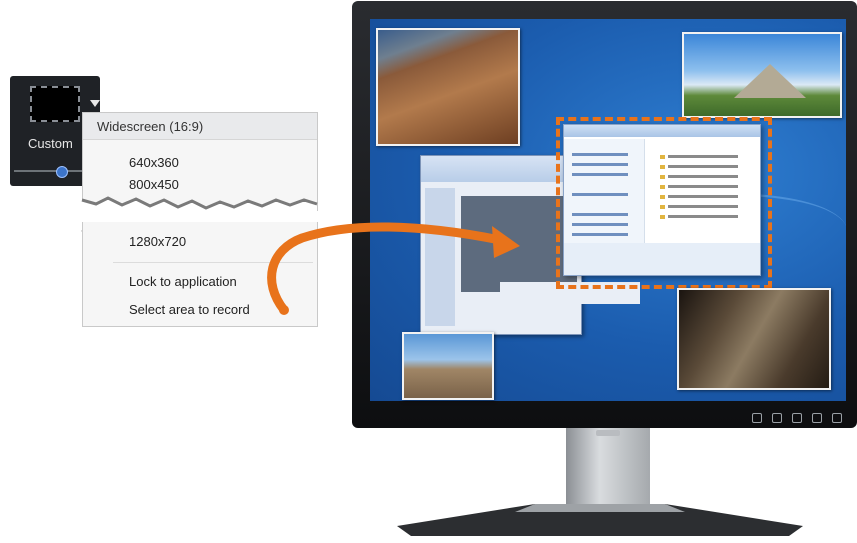 This screenshot has width=857, height=543. What do you see at coordinates (754, 339) in the screenshot?
I see `photo-ruins` at bounding box center [754, 339].